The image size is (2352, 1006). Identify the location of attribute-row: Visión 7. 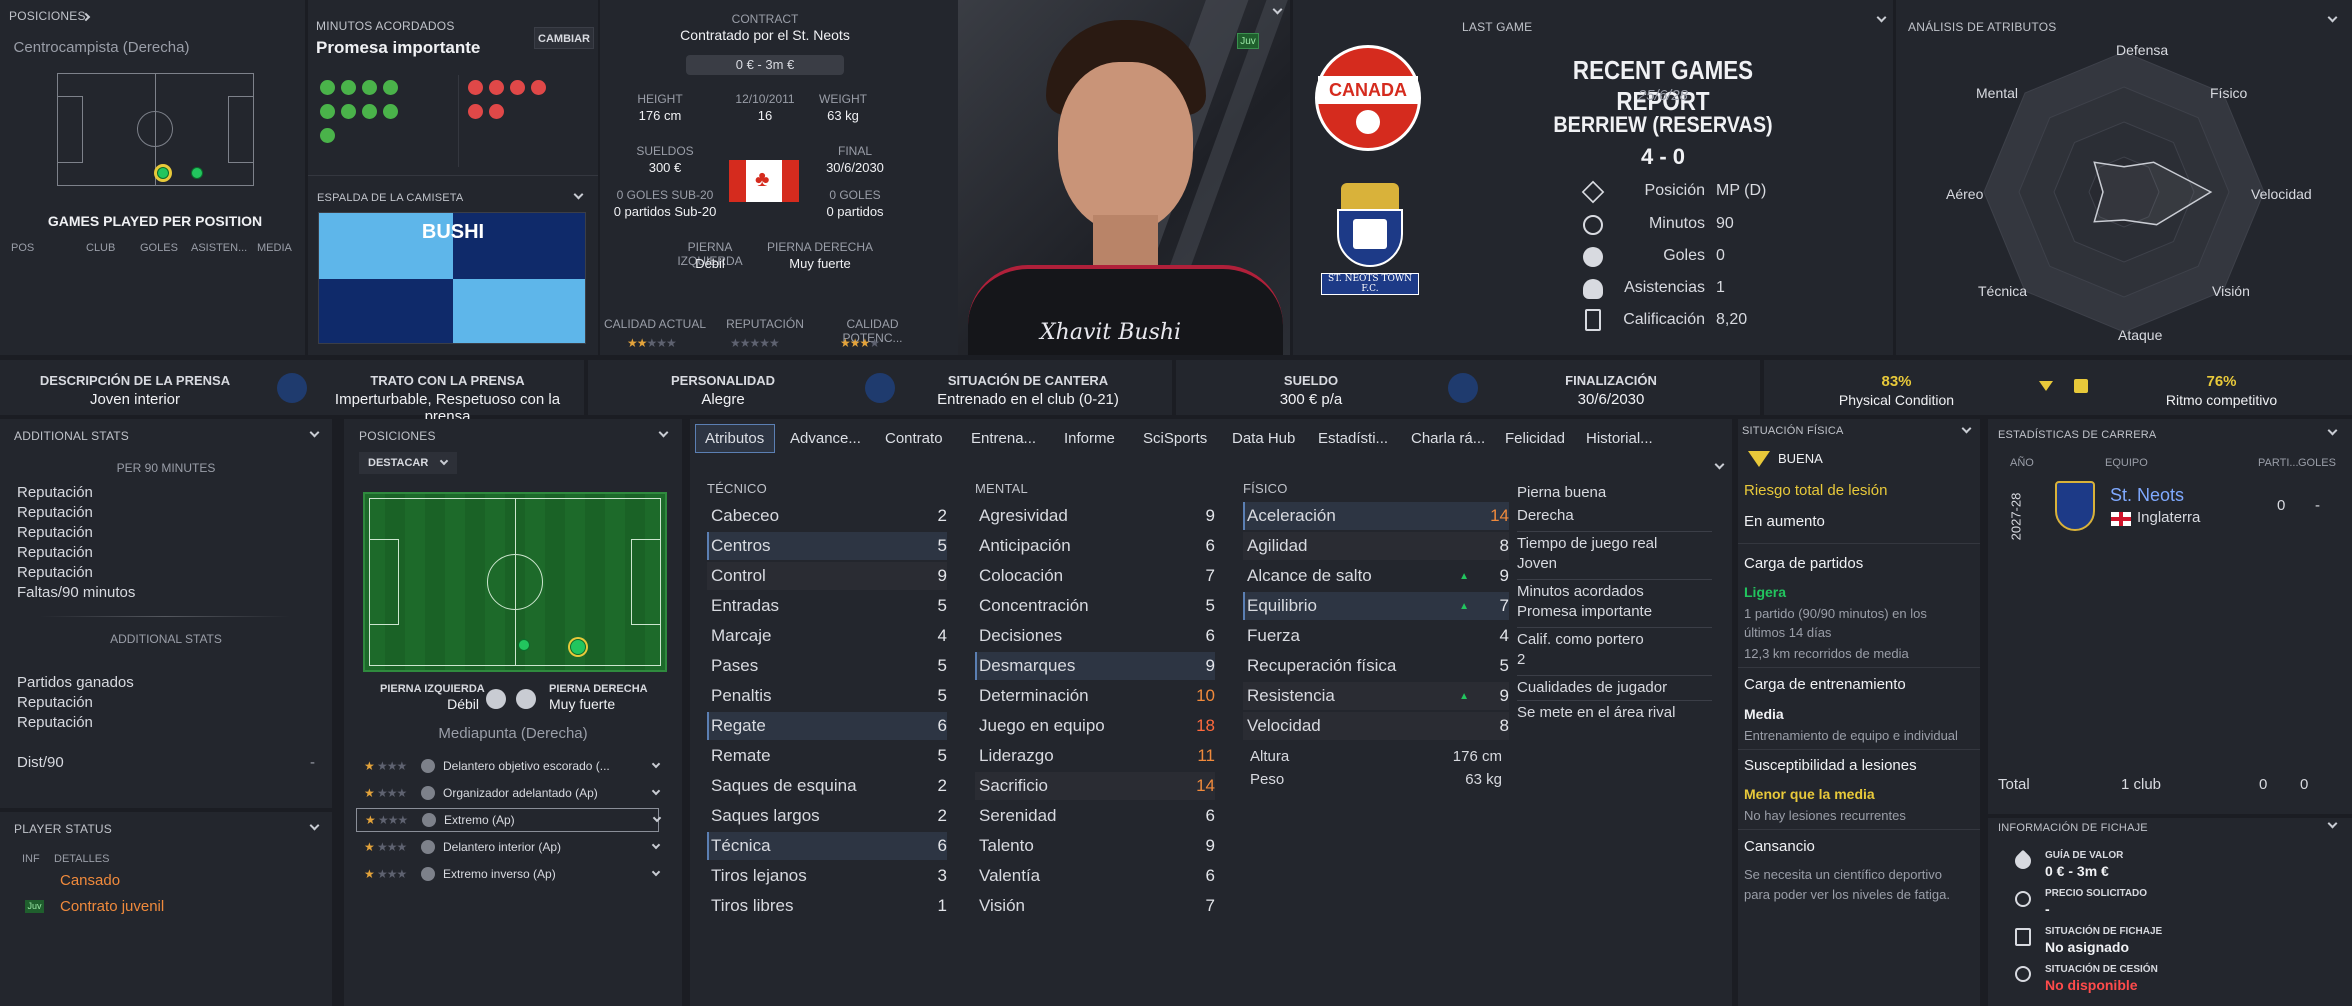
(1095, 906).